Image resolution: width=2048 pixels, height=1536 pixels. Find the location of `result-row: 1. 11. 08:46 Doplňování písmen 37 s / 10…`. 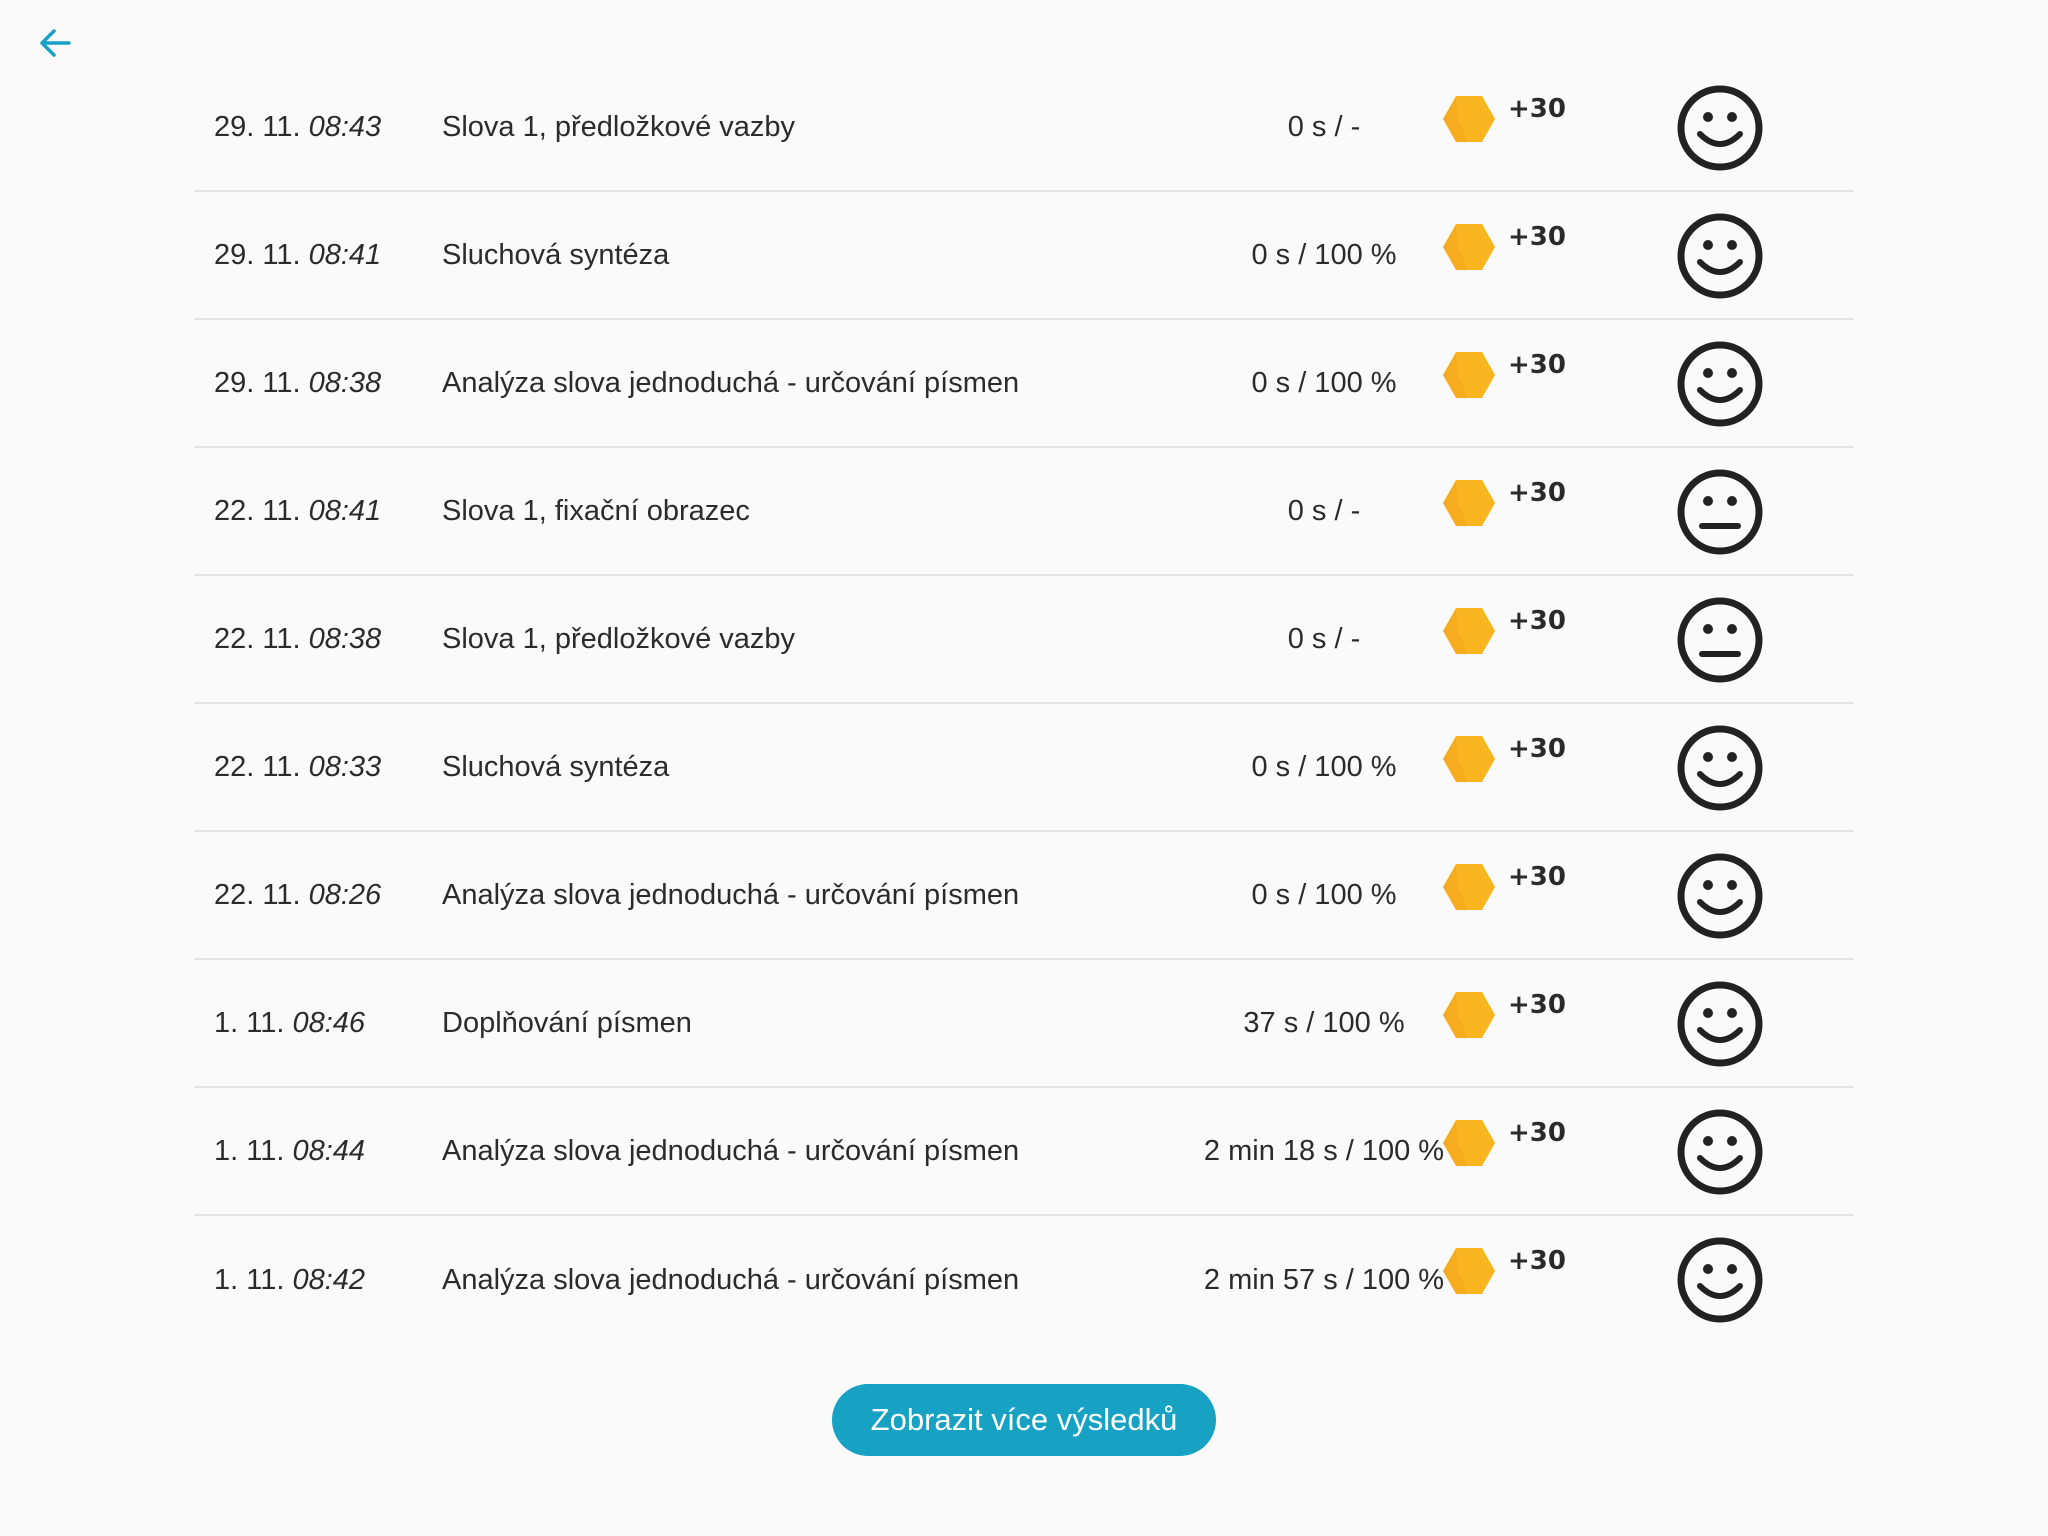

result-row: 1. 11. 08:46 Doplňování písmen 37 s / 10… is located at coordinates (1024, 1024).